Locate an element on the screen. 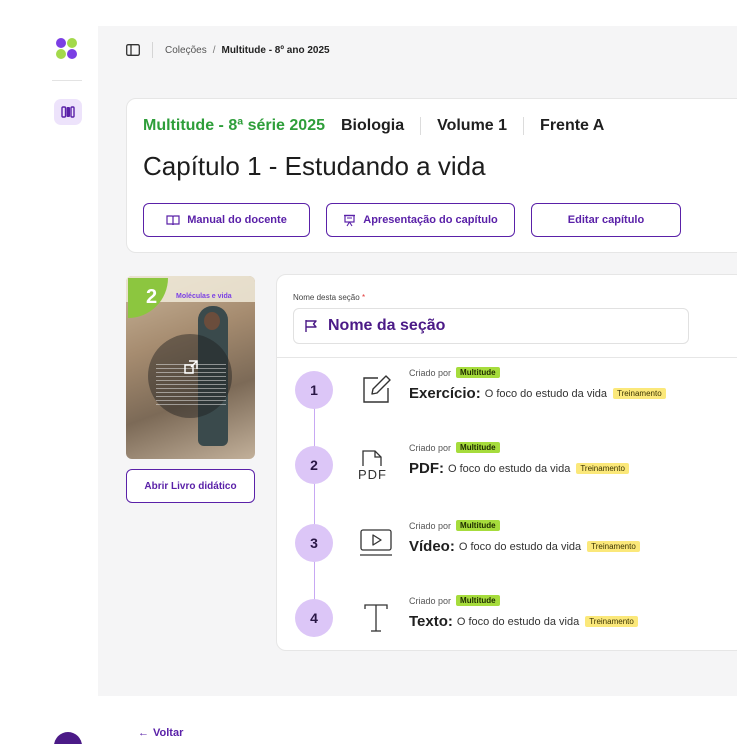  text-type-icon is located at coordinates (376, 618).